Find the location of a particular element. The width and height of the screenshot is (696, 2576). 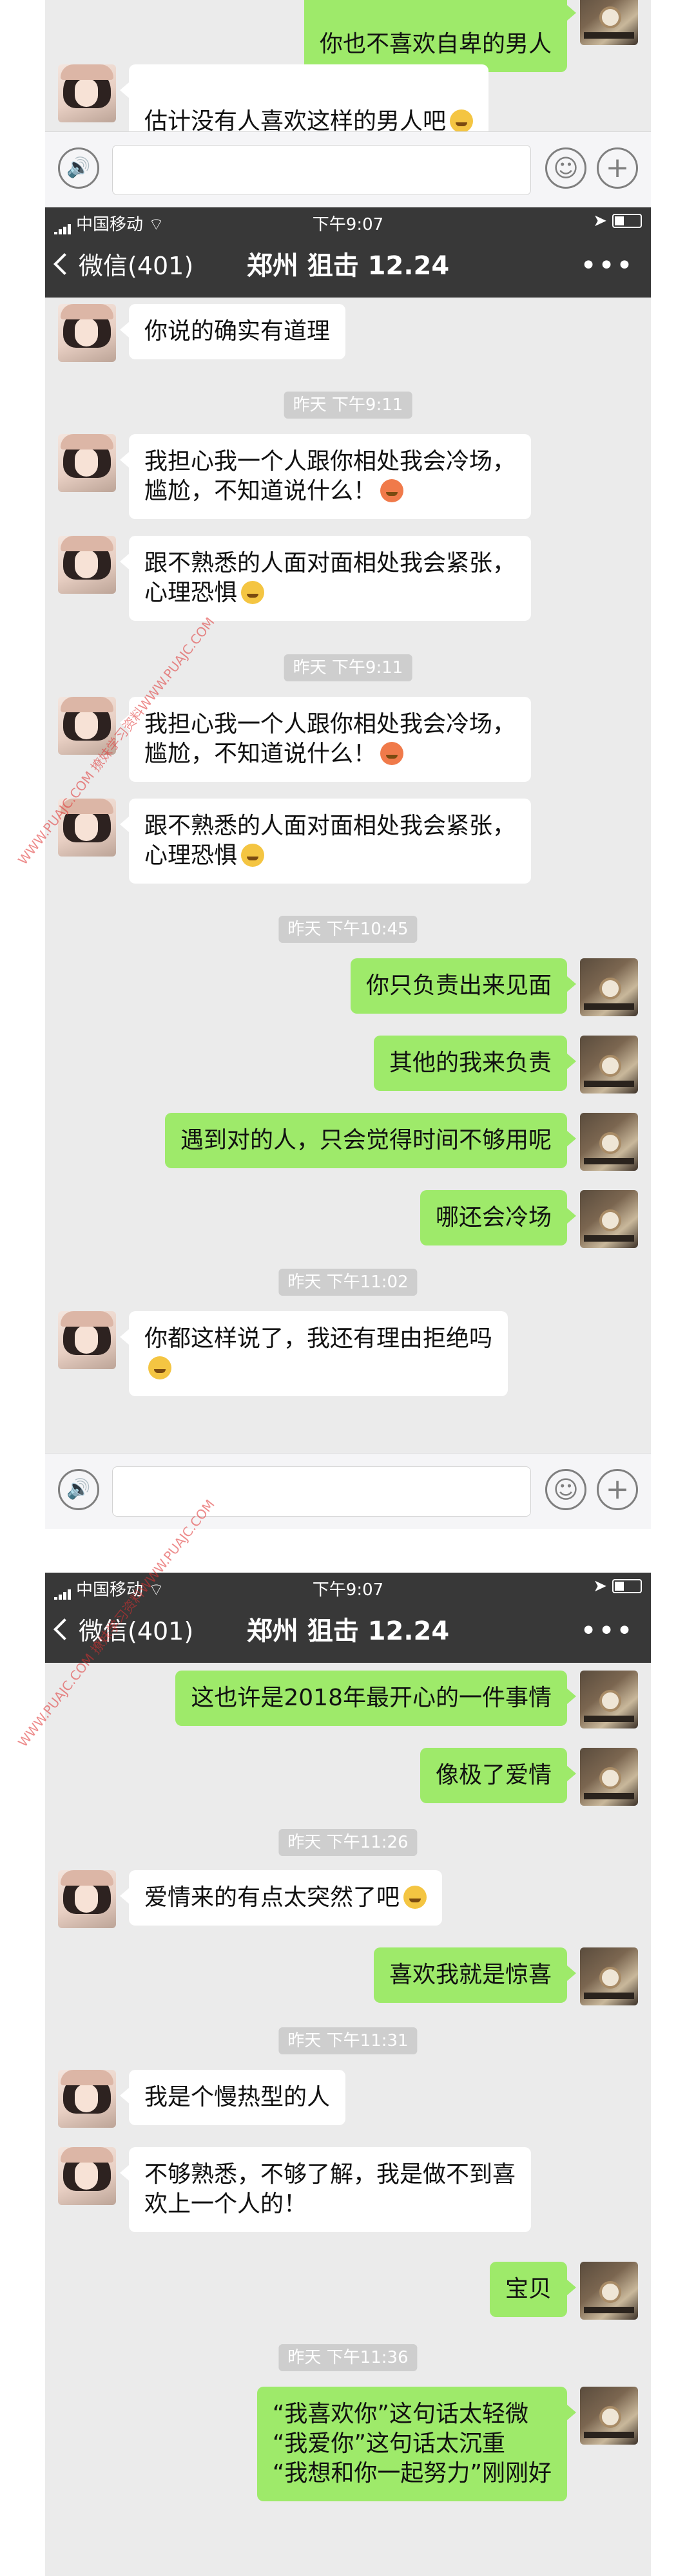

timestamp: 昨天 下午11:36 is located at coordinates (348, 2357).